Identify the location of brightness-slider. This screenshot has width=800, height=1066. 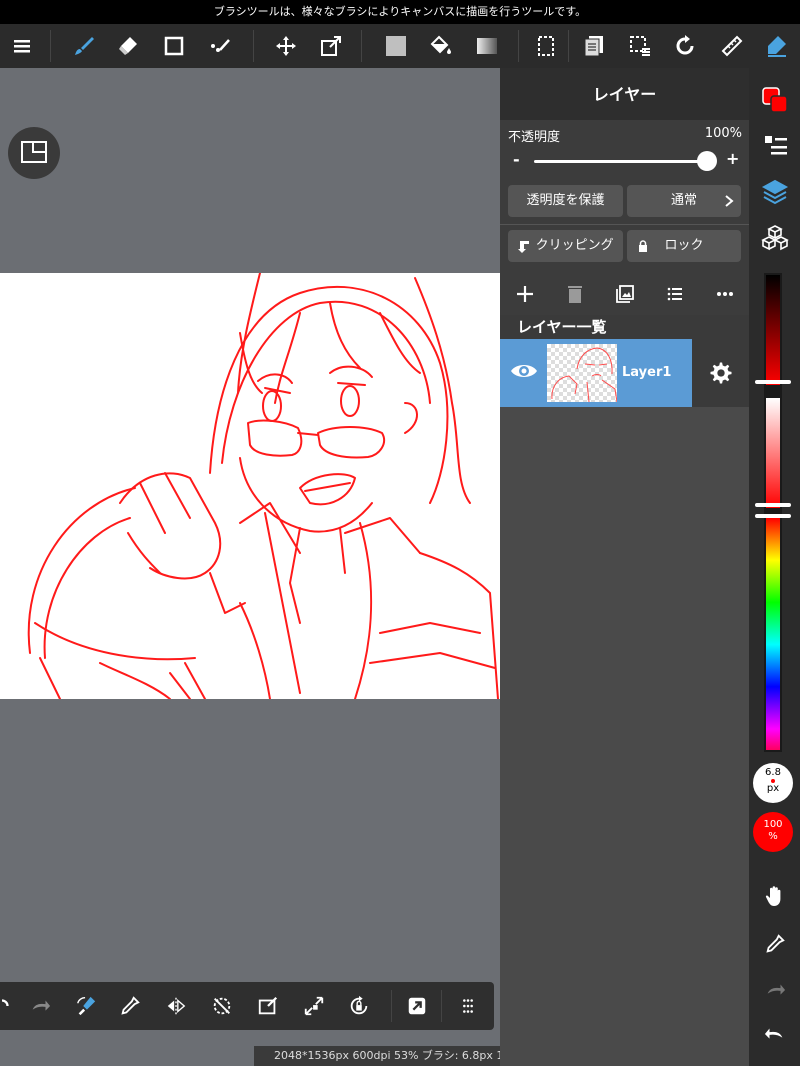
(773, 330).